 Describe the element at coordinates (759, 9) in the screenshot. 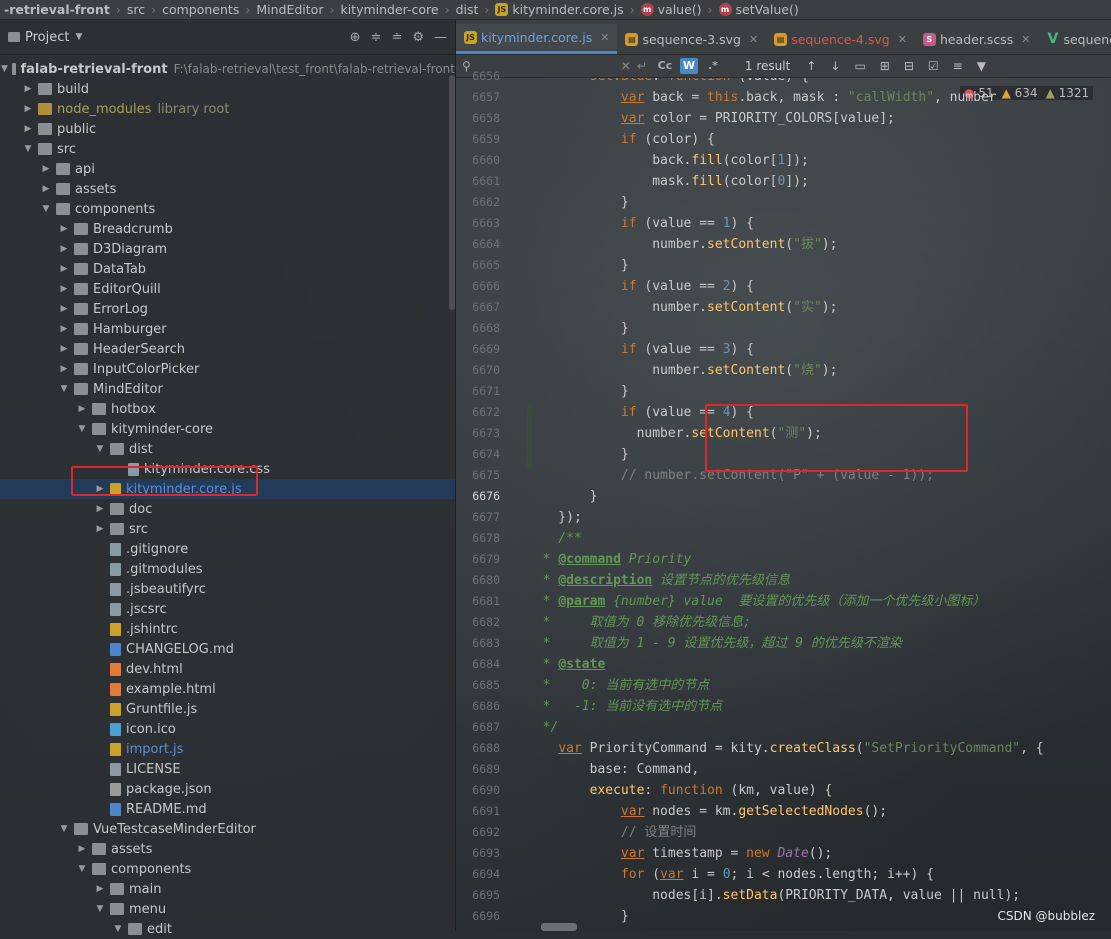

I see `breadcrumb-setvalue: m setValue()` at that location.